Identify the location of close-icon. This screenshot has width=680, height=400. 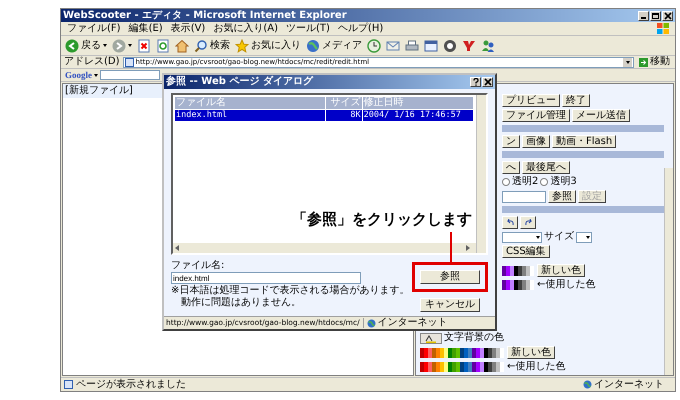
(487, 82).